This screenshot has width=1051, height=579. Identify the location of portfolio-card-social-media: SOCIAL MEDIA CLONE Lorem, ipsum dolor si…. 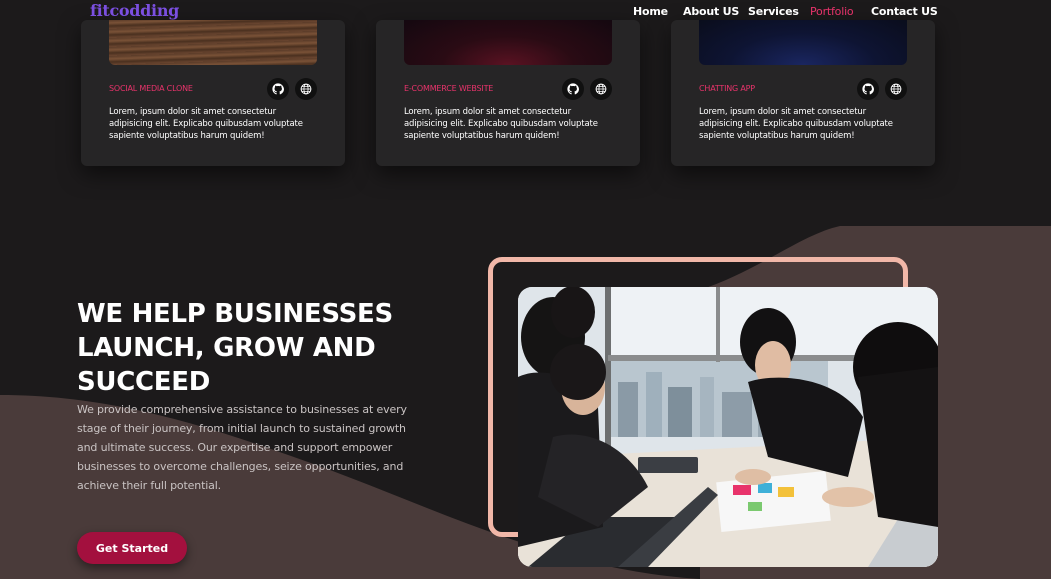
(213, 93).